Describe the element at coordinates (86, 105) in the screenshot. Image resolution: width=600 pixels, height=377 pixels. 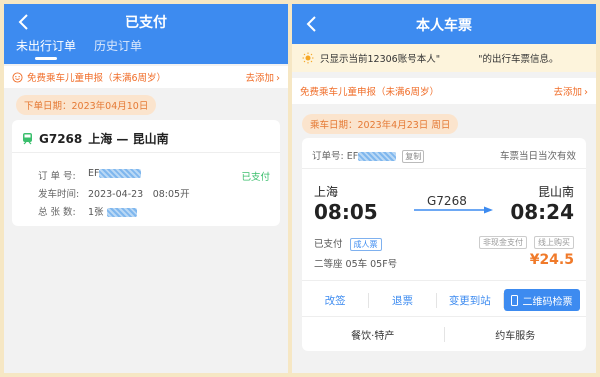
I see `order-date-tag: 下单日期：2023年04月10日` at that location.